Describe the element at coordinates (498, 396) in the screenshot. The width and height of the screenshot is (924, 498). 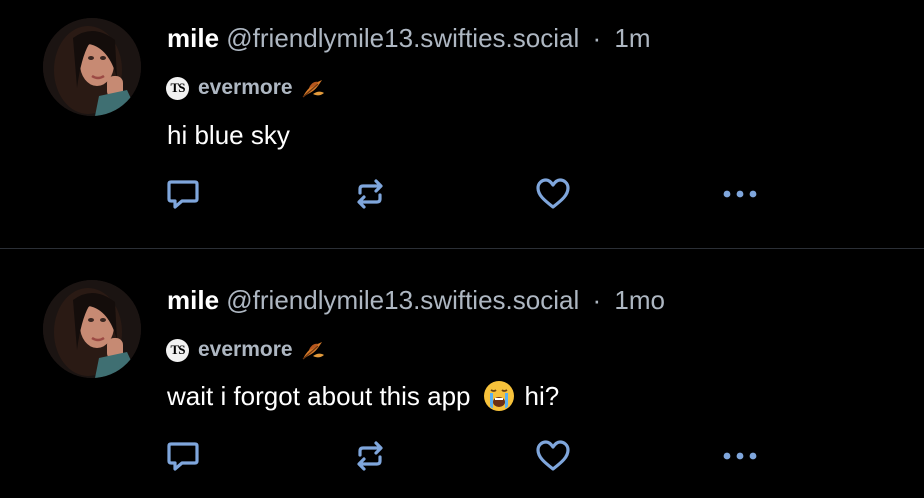
I see `loudly-crying-face-emoji` at that location.